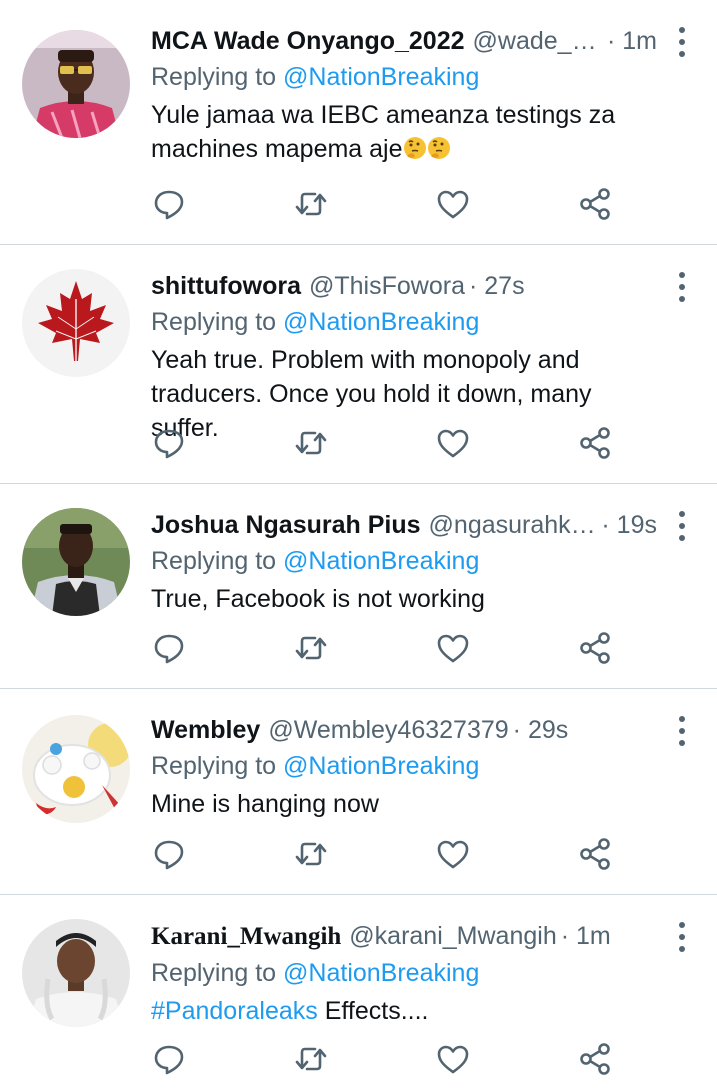 This screenshot has height=1090, width=717. What do you see at coordinates (308, 41) in the screenshot?
I see `display-name: MCA Wade Onyango_2022` at bounding box center [308, 41].